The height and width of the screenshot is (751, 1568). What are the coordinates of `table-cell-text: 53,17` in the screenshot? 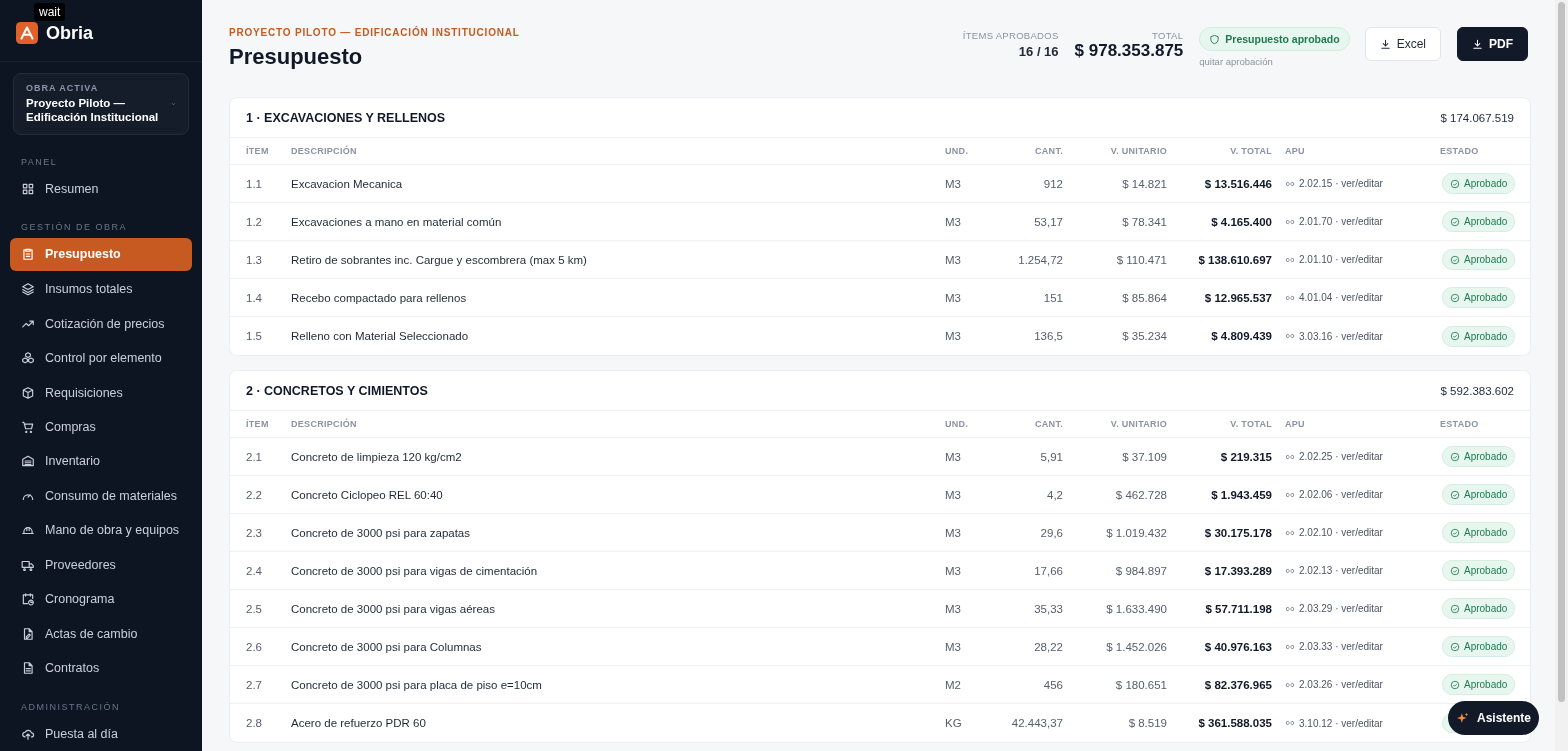 It's located at (1048, 221).